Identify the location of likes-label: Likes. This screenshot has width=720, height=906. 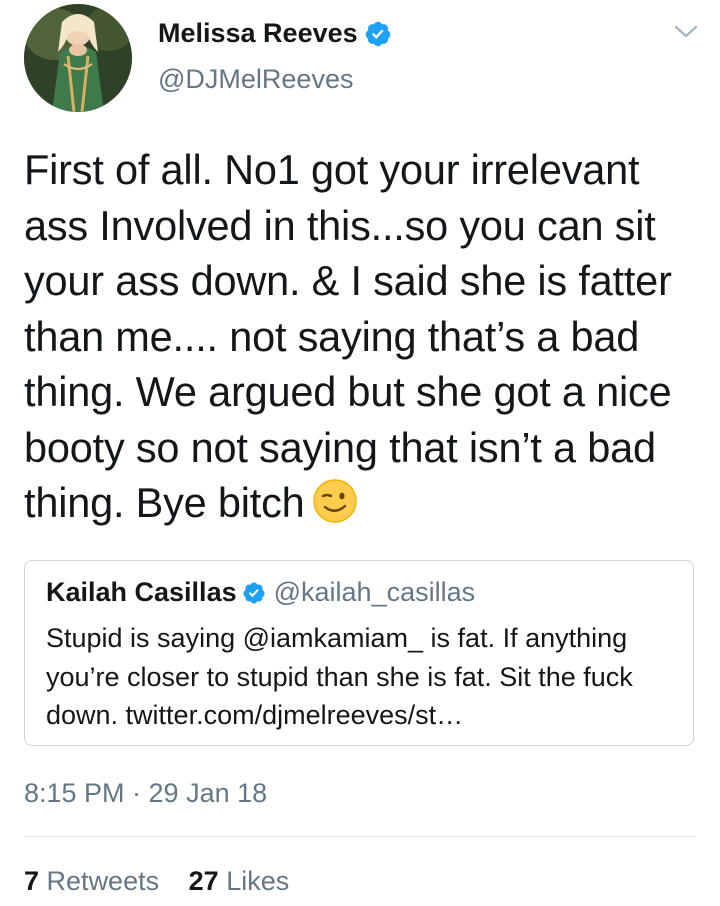
(258, 881).